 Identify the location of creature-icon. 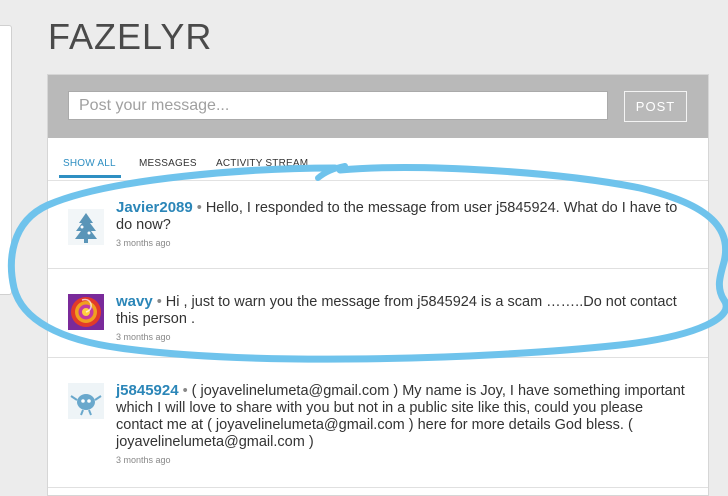
(86, 401).